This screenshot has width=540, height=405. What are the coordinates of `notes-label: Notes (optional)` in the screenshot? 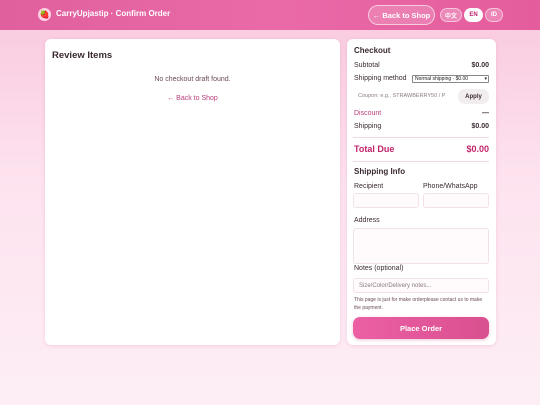 It's located at (379, 268).